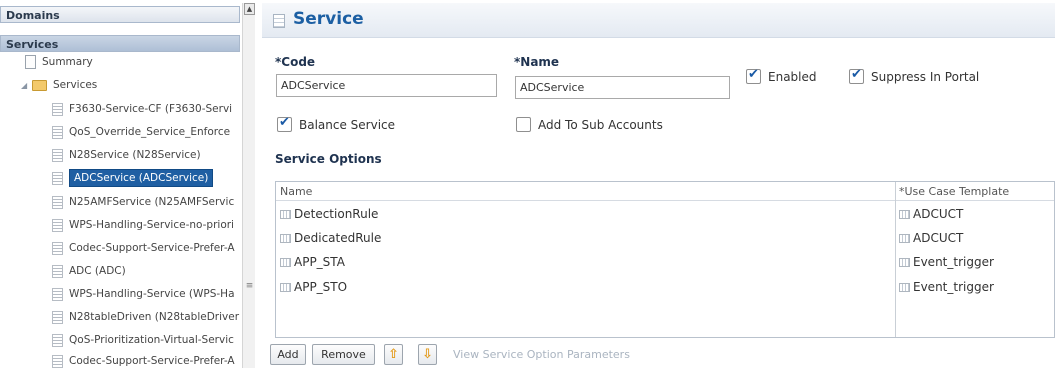 Image resolution: width=1055 pixels, height=368 pixels. I want to click on add-to-sub-accounts-label: Add To Sub Accounts, so click(600, 124).